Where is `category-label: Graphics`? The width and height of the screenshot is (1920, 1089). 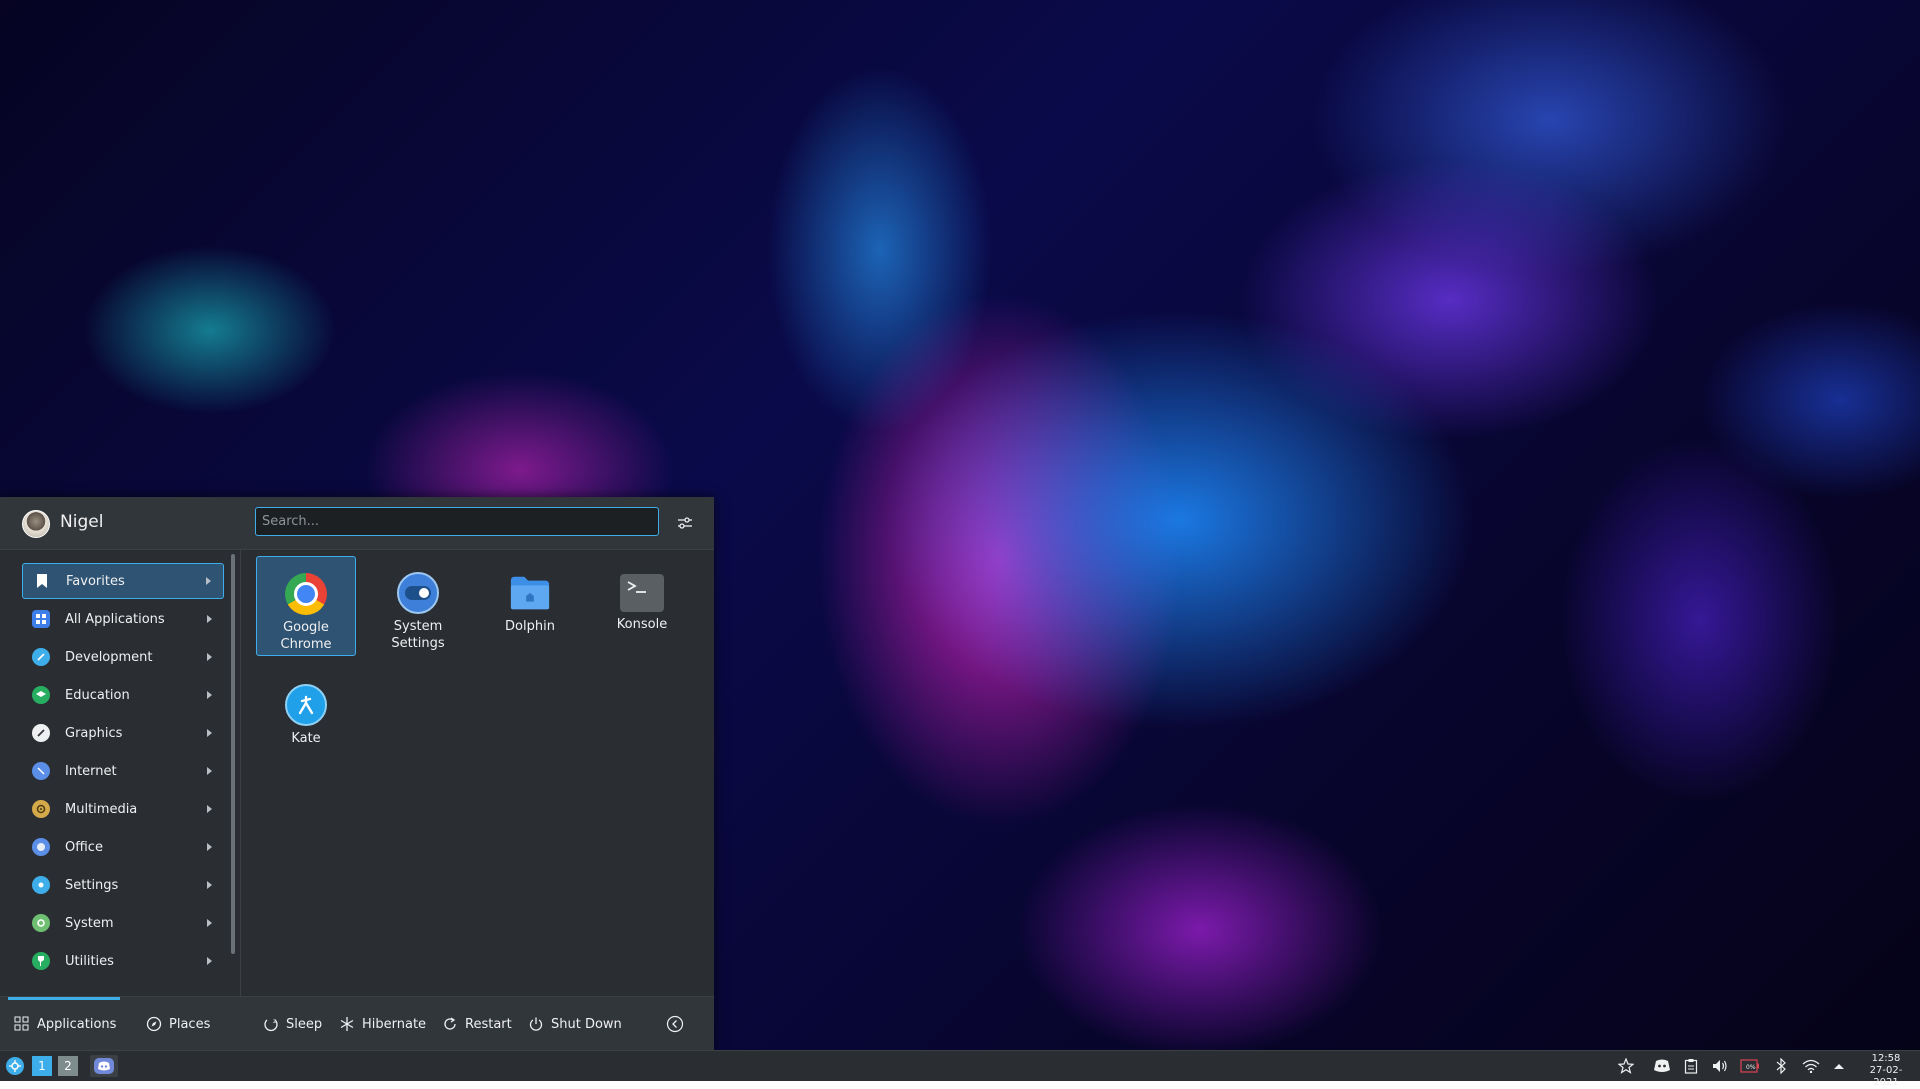
category-label: Graphics is located at coordinates (94, 733).